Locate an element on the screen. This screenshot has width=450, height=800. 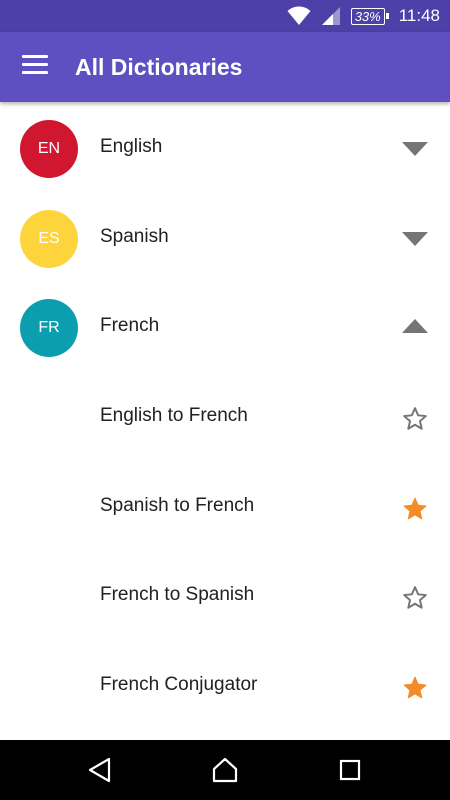
collapse-icon is located at coordinates (415, 326).